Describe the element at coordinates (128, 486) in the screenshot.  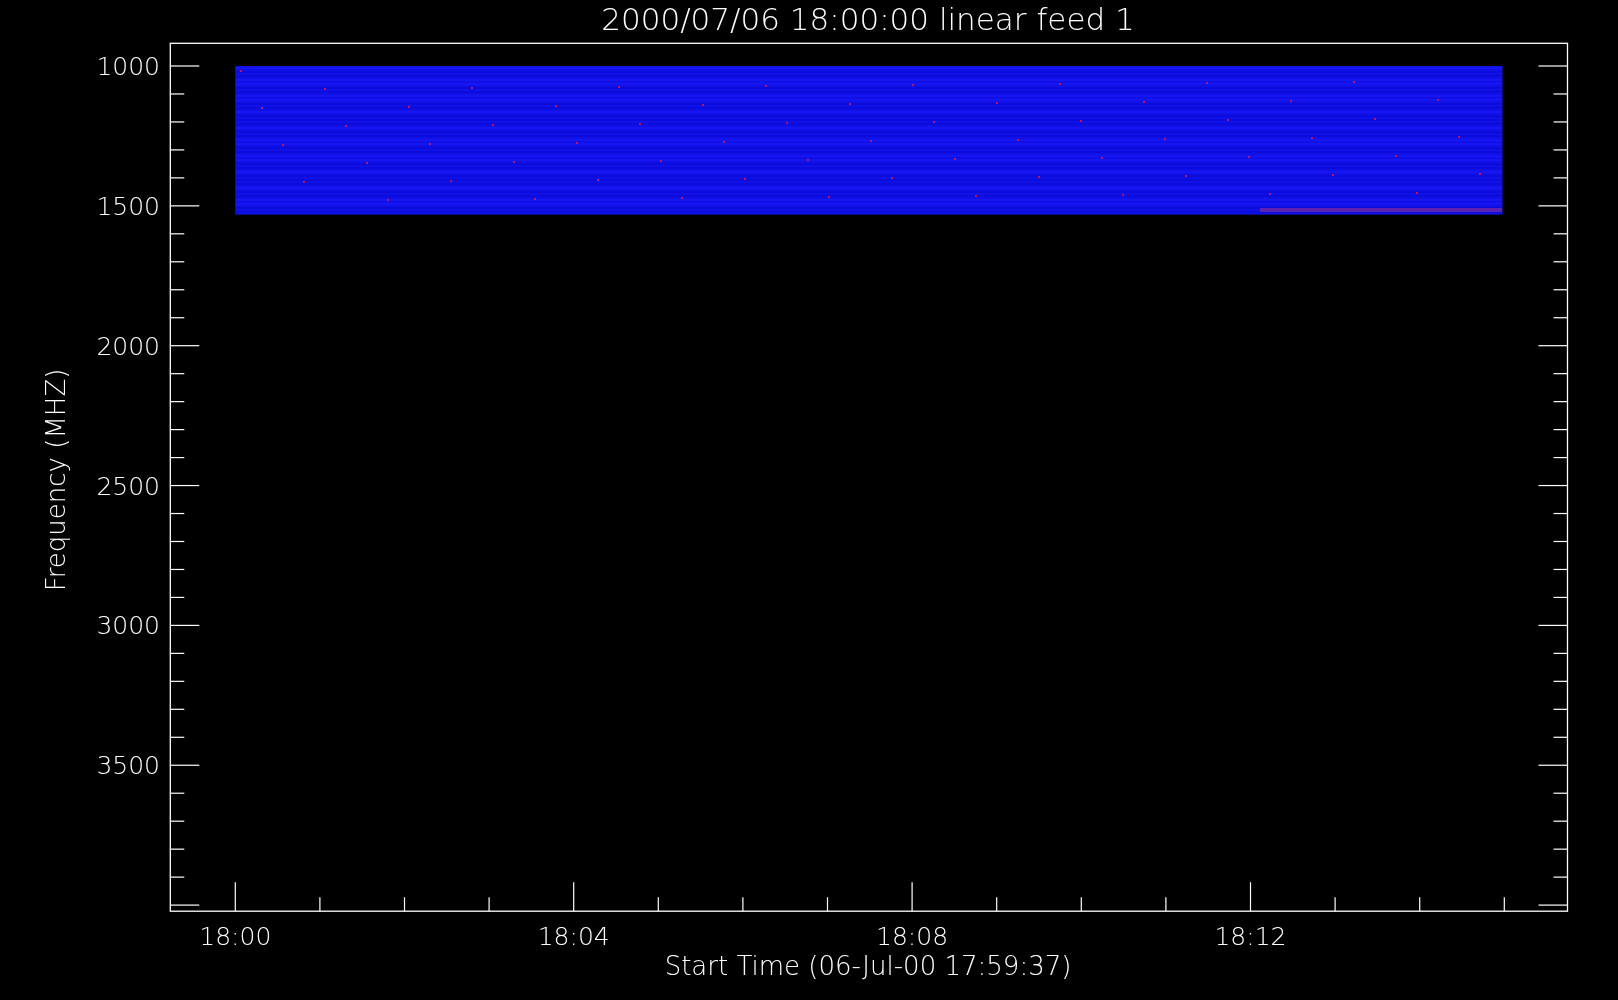
I see `y-tick-label: 2500` at that location.